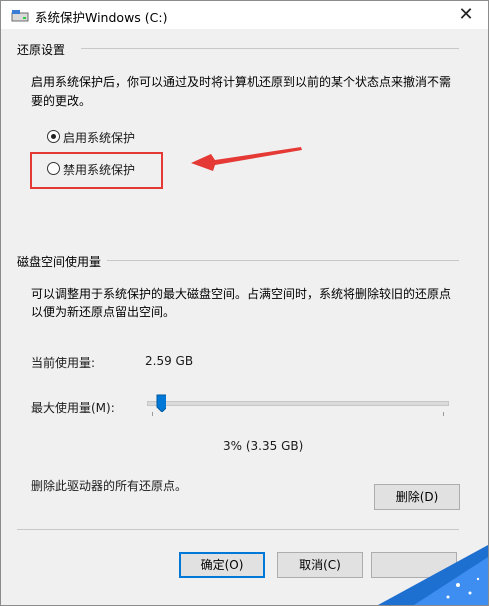 The height and width of the screenshot is (606, 489). Describe the element at coordinates (73, 408) in the screenshot. I see `max-usage-label: 最大使用量(M):` at that location.